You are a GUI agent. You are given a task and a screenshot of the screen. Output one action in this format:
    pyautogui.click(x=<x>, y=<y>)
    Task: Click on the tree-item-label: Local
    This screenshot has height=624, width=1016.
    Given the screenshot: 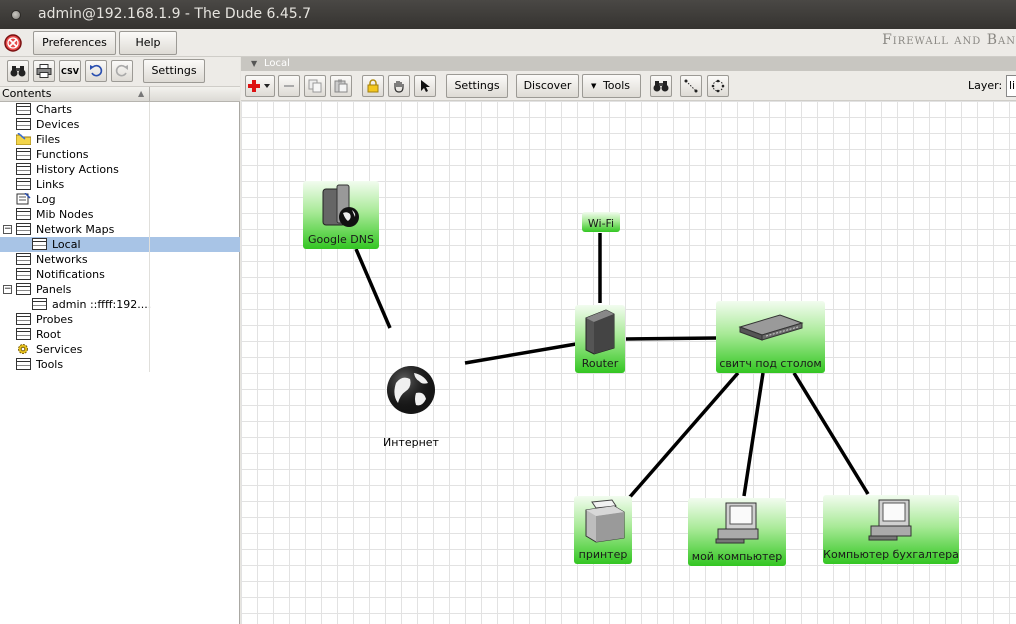 What is the action you would take?
    pyautogui.click(x=66, y=244)
    